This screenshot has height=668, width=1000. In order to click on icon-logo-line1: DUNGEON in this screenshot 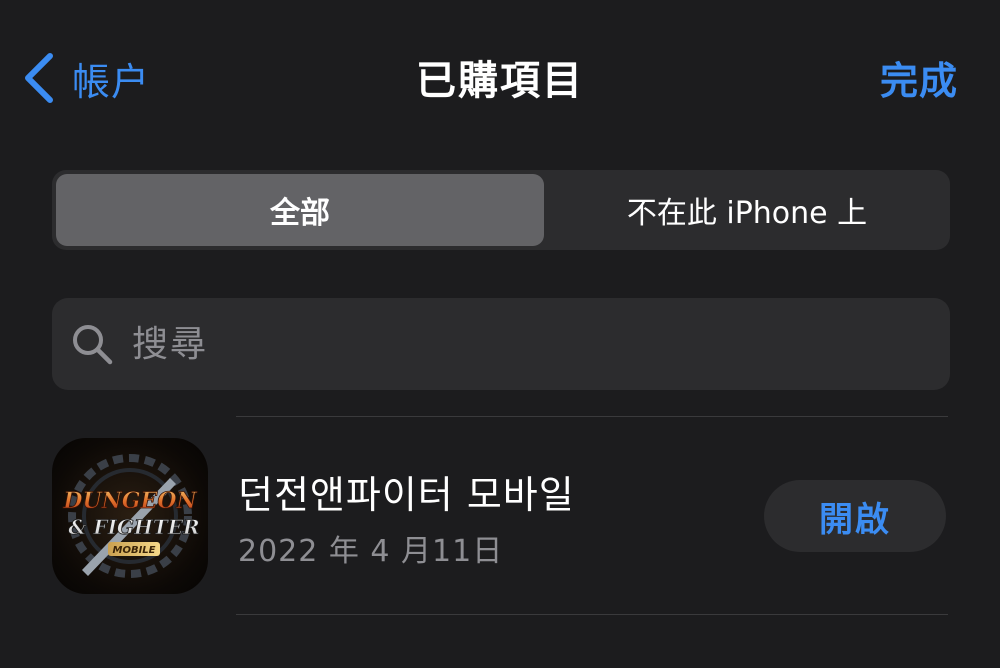, I will do `click(129, 501)`.